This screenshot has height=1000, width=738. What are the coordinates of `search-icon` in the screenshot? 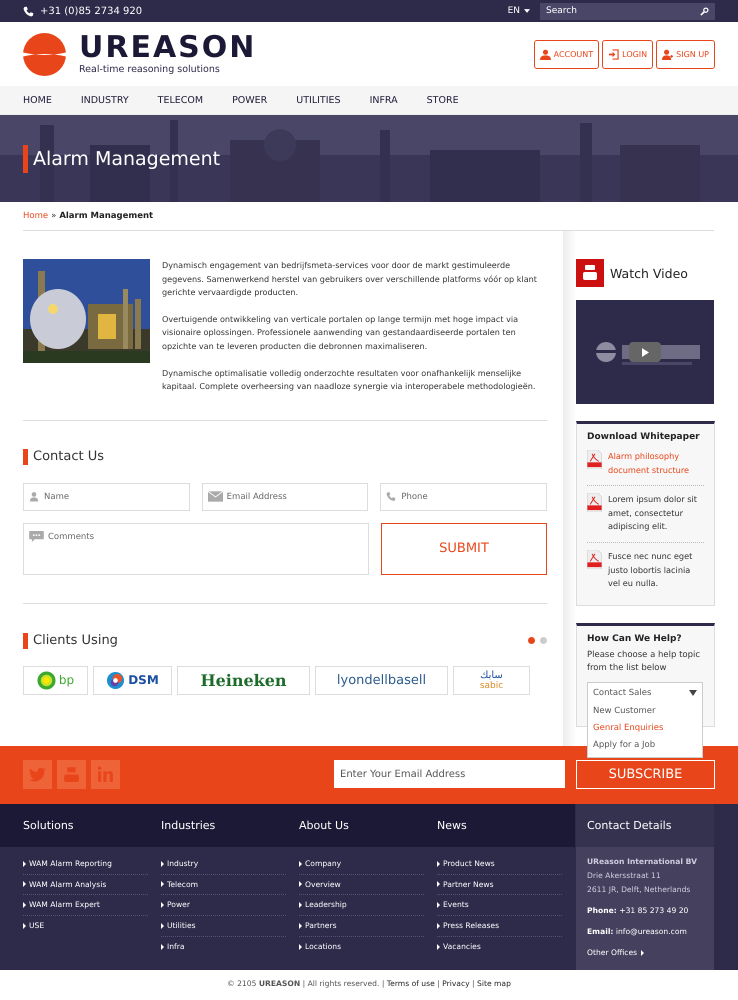 It's located at (704, 11).